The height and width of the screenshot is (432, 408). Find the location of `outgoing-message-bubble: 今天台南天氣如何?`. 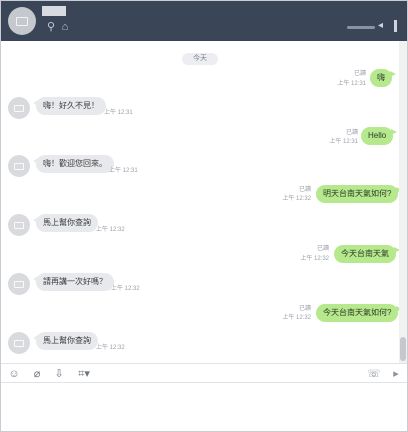

outgoing-message-bubble: 今天台南天氣如何? is located at coordinates (357, 313).